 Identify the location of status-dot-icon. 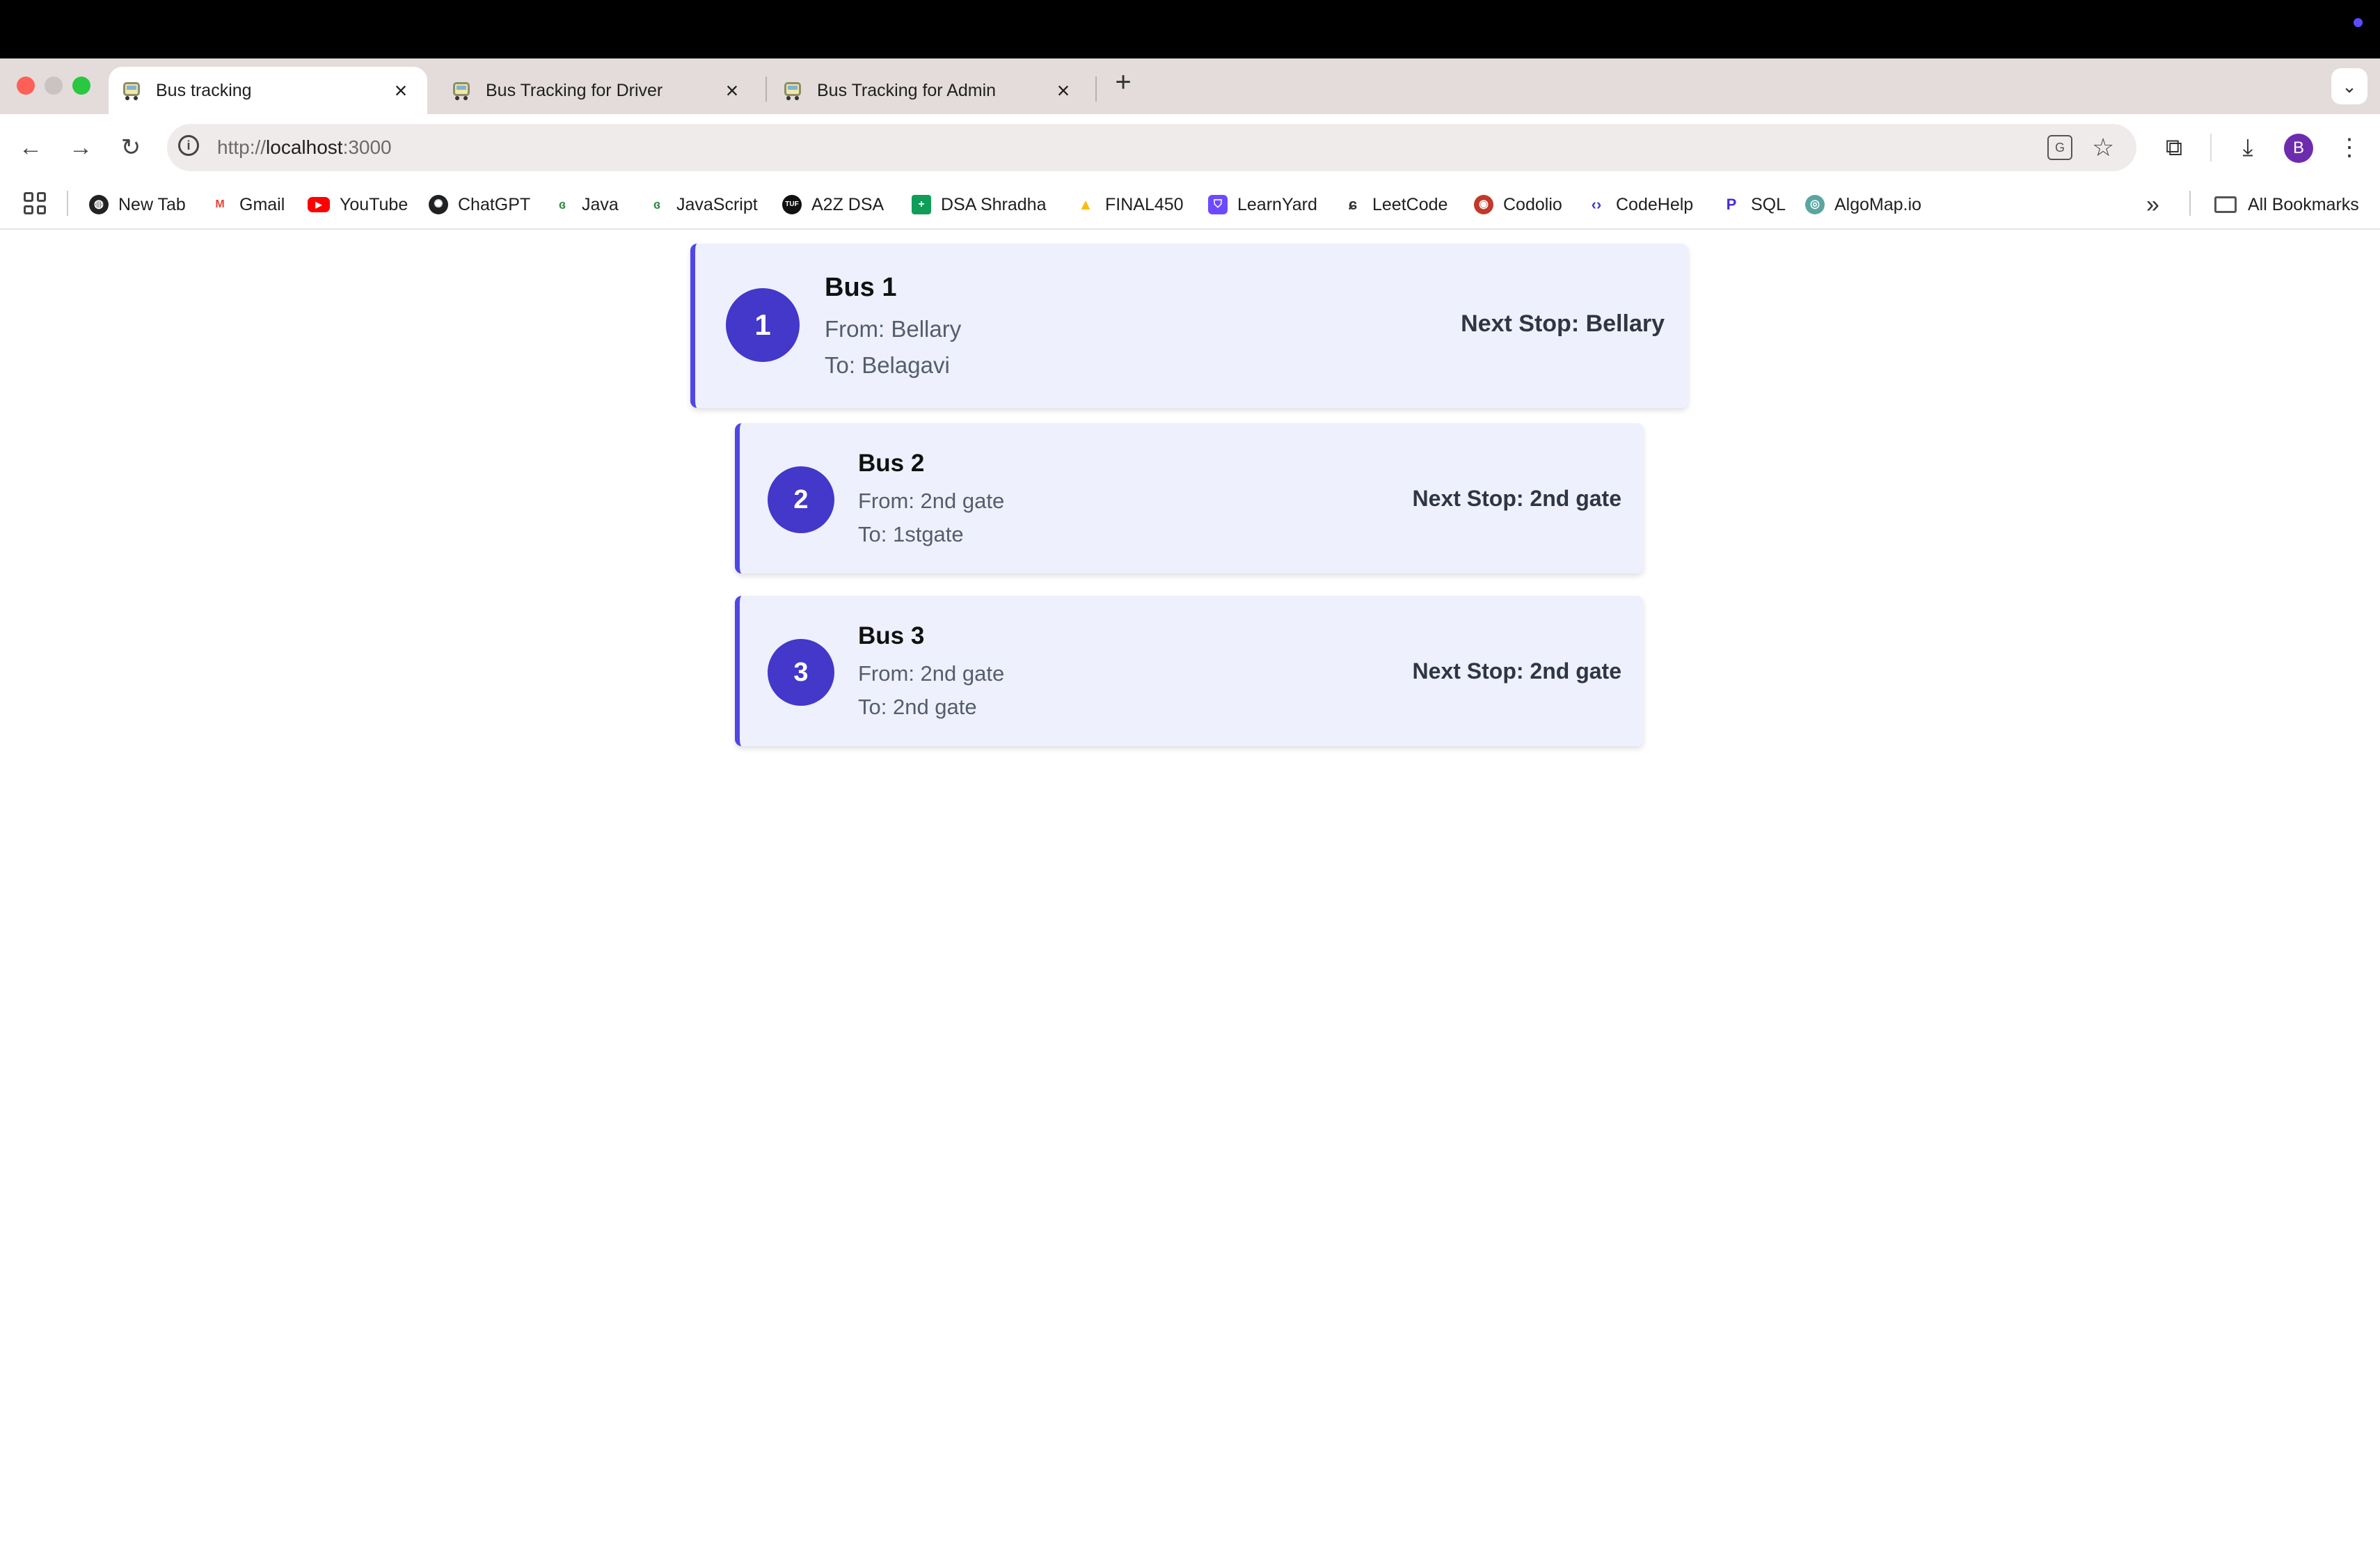
(2358, 22).